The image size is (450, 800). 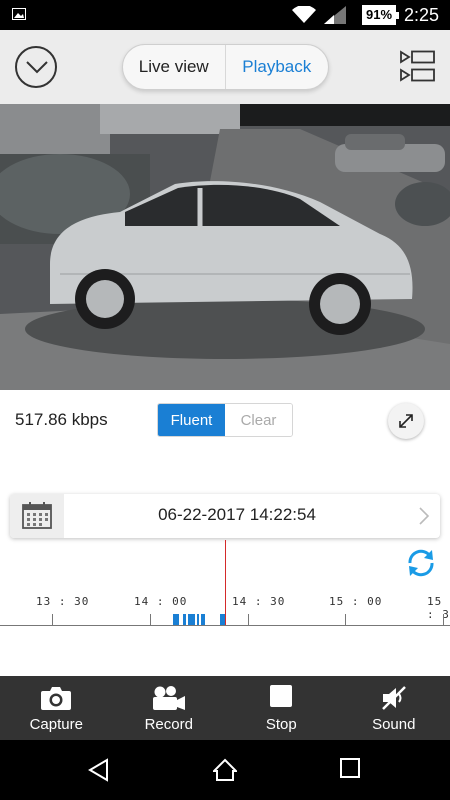 I want to click on fullscreen-button, so click(x=406, y=421).